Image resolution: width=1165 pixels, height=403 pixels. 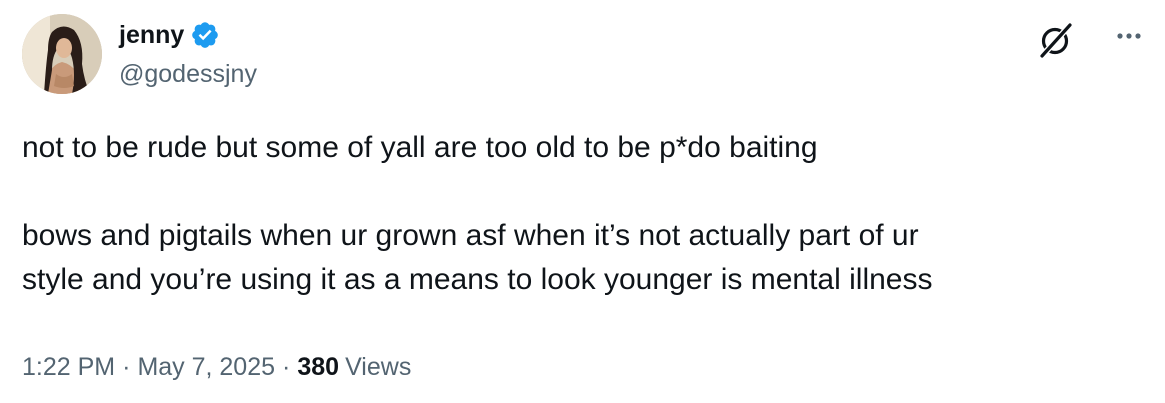 I want to click on verified-badge-icon, so click(x=205, y=35).